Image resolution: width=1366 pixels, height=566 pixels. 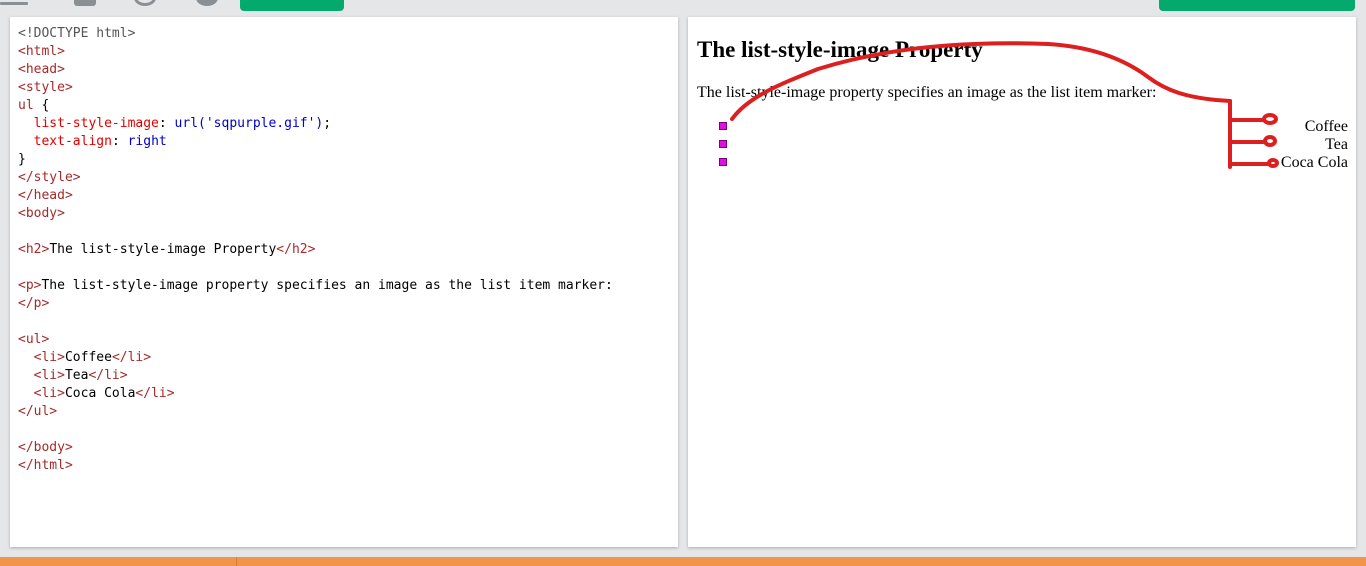 I want to click on list-item-label: Coffee, so click(x=1326, y=126).